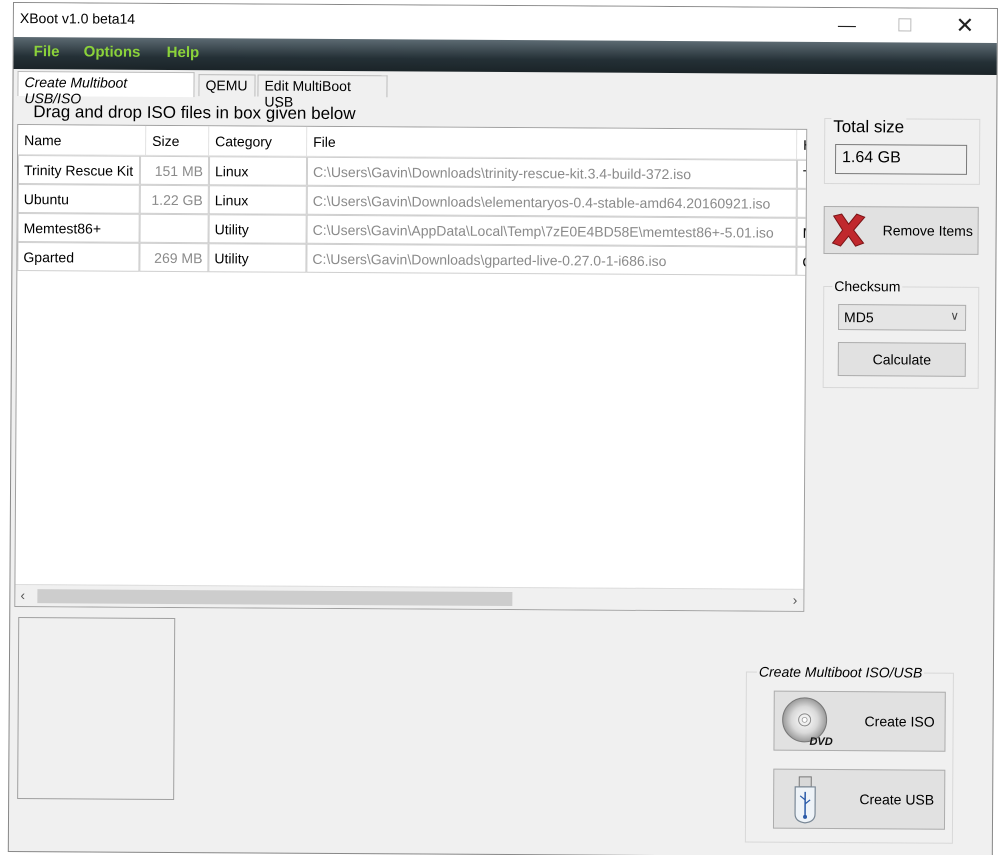 This screenshot has height=855, width=1000. What do you see at coordinates (227, 85) in the screenshot?
I see `tab-qemu: QEMU` at bounding box center [227, 85].